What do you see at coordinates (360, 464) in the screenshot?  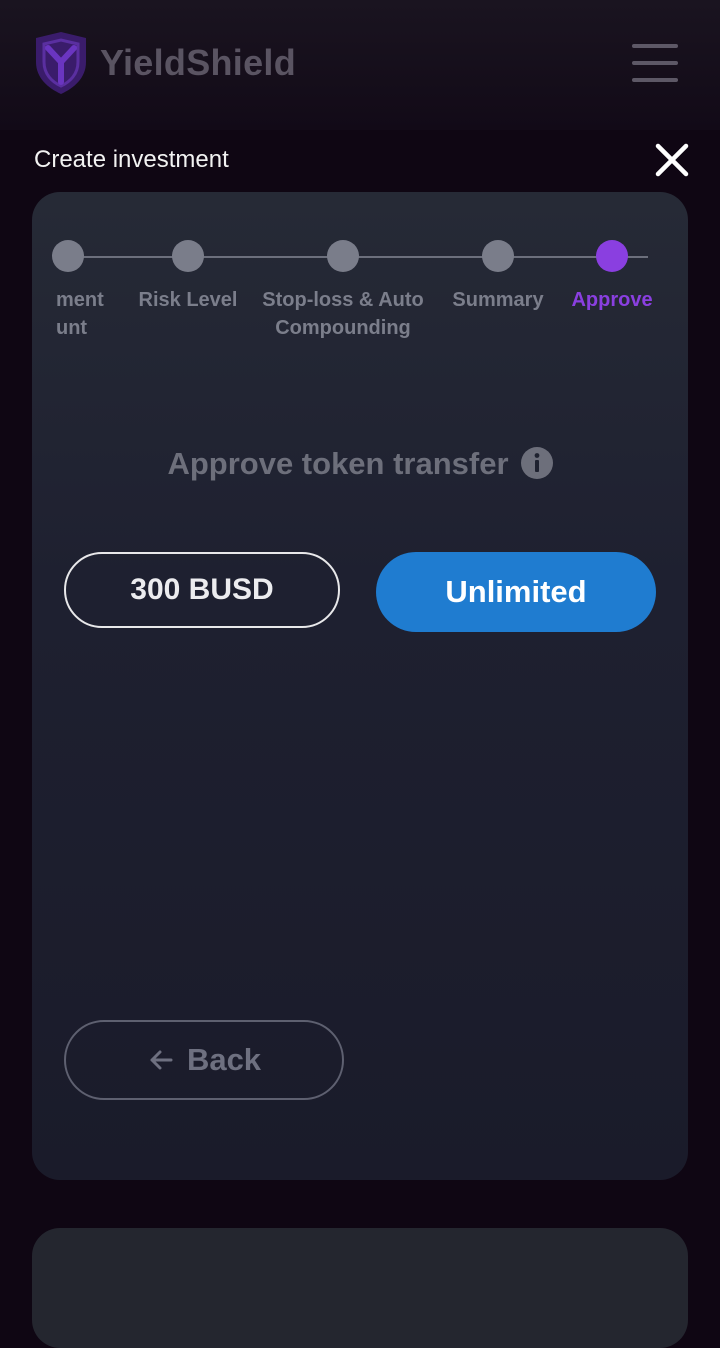 I see `approve-heading: Approve token transfer` at bounding box center [360, 464].